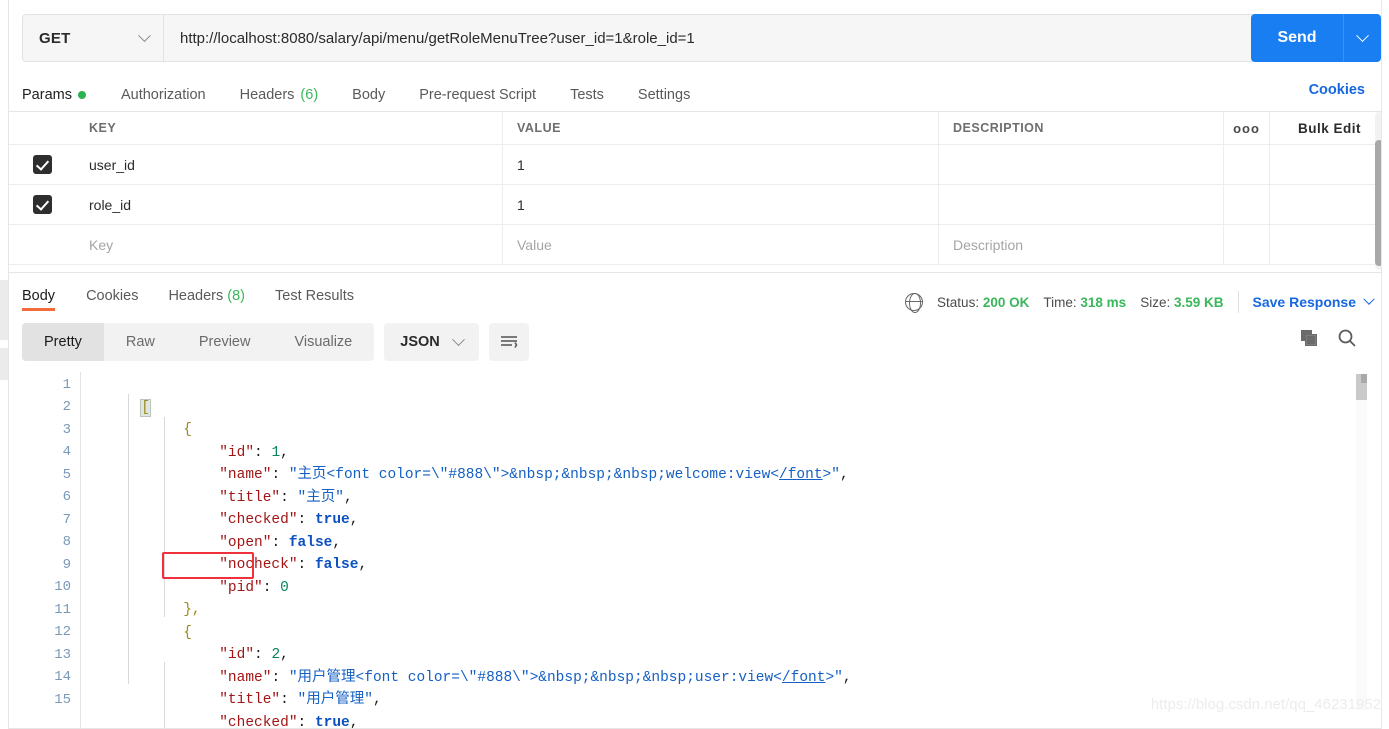  I want to click on param-row-checkbox-cell-empty, so click(42, 244).